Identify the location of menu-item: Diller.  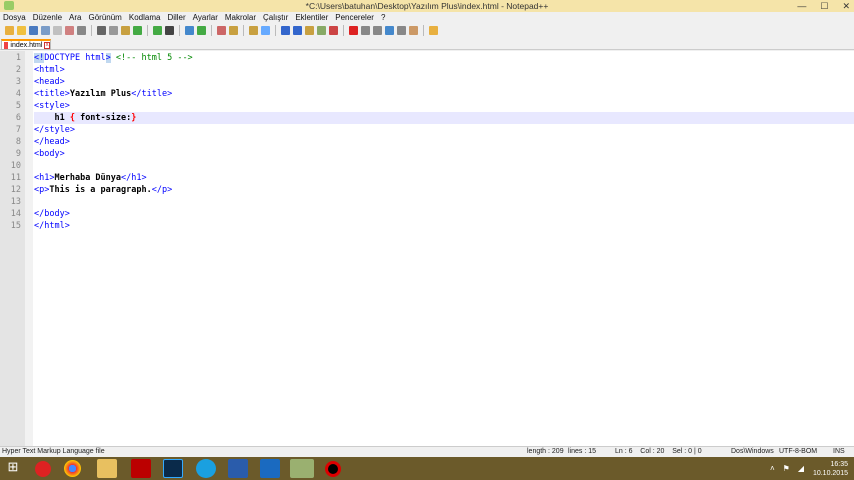
(176, 17).